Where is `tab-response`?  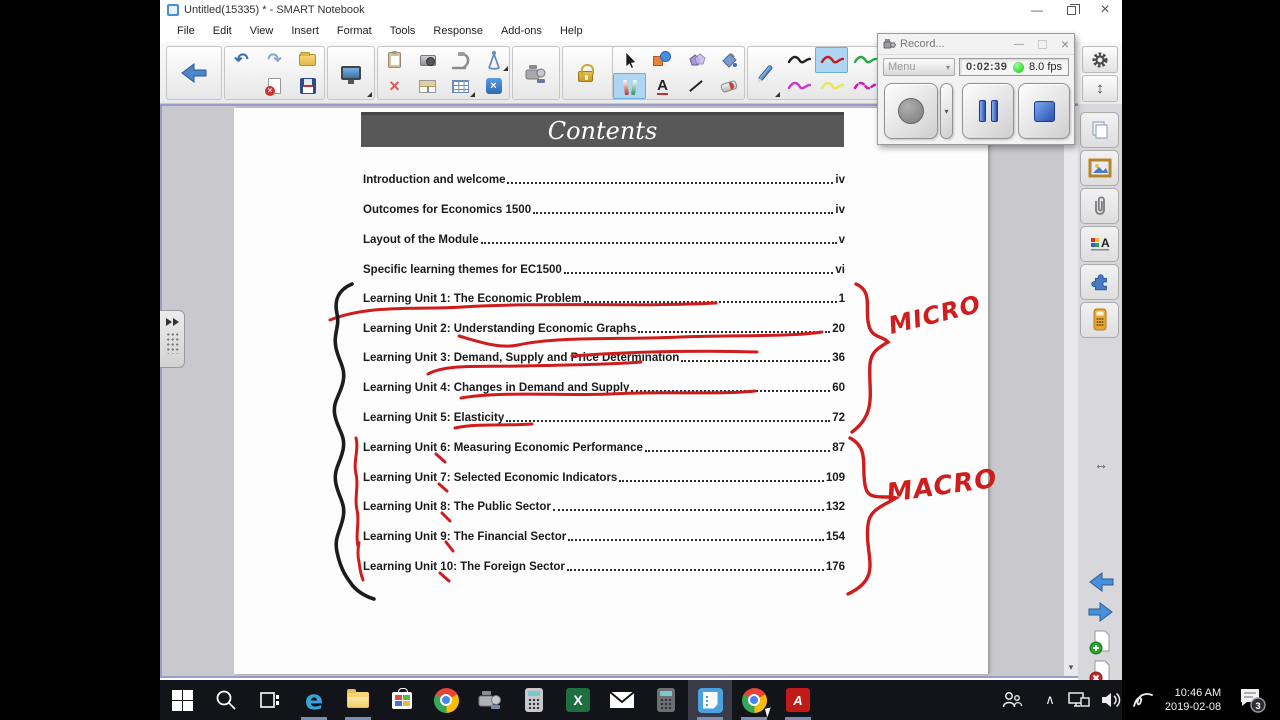 tab-response is located at coordinates (1099, 320).